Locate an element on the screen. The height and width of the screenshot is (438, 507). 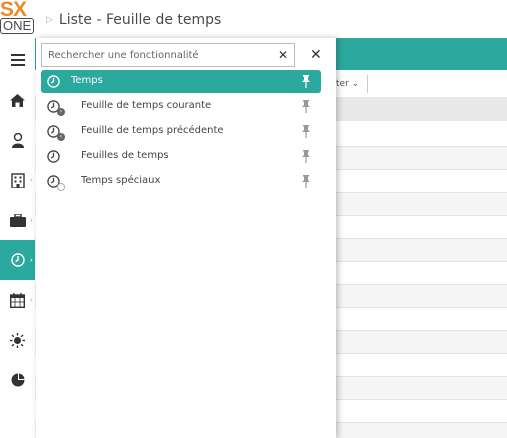
user-icon is located at coordinates (17, 140).